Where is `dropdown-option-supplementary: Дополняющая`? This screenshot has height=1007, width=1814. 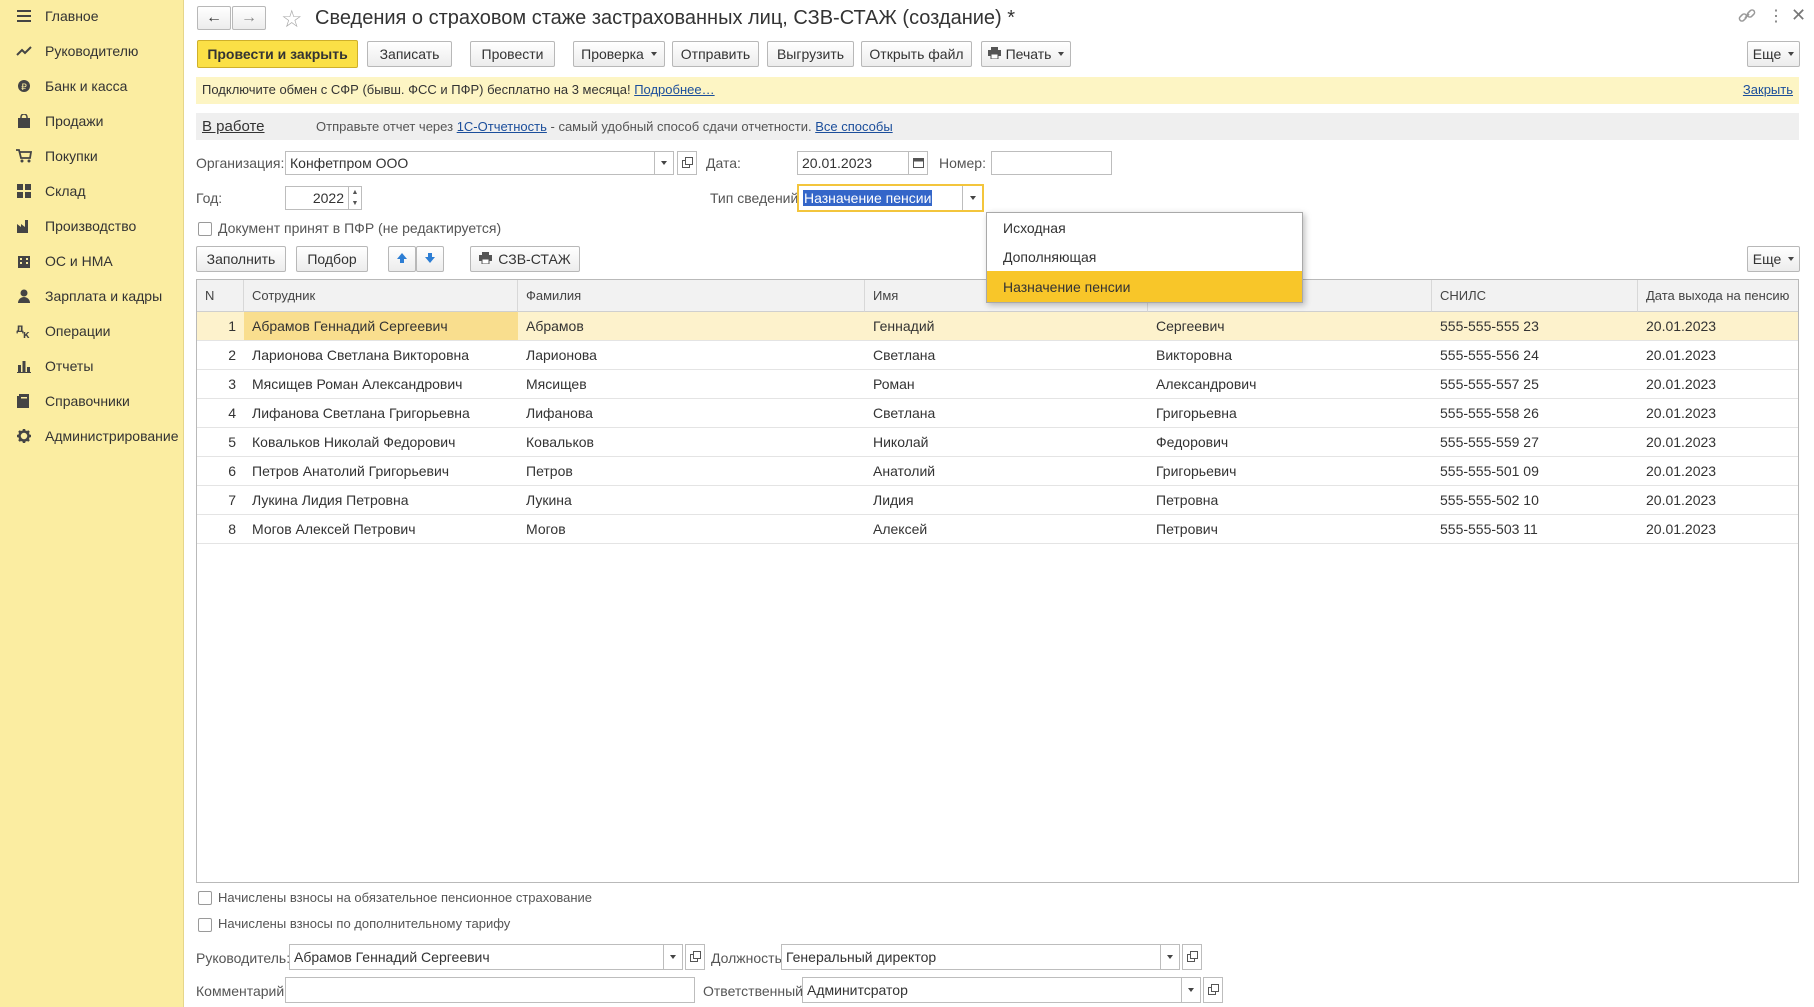
dropdown-option-supplementary: Дополняющая is located at coordinates (1144, 256).